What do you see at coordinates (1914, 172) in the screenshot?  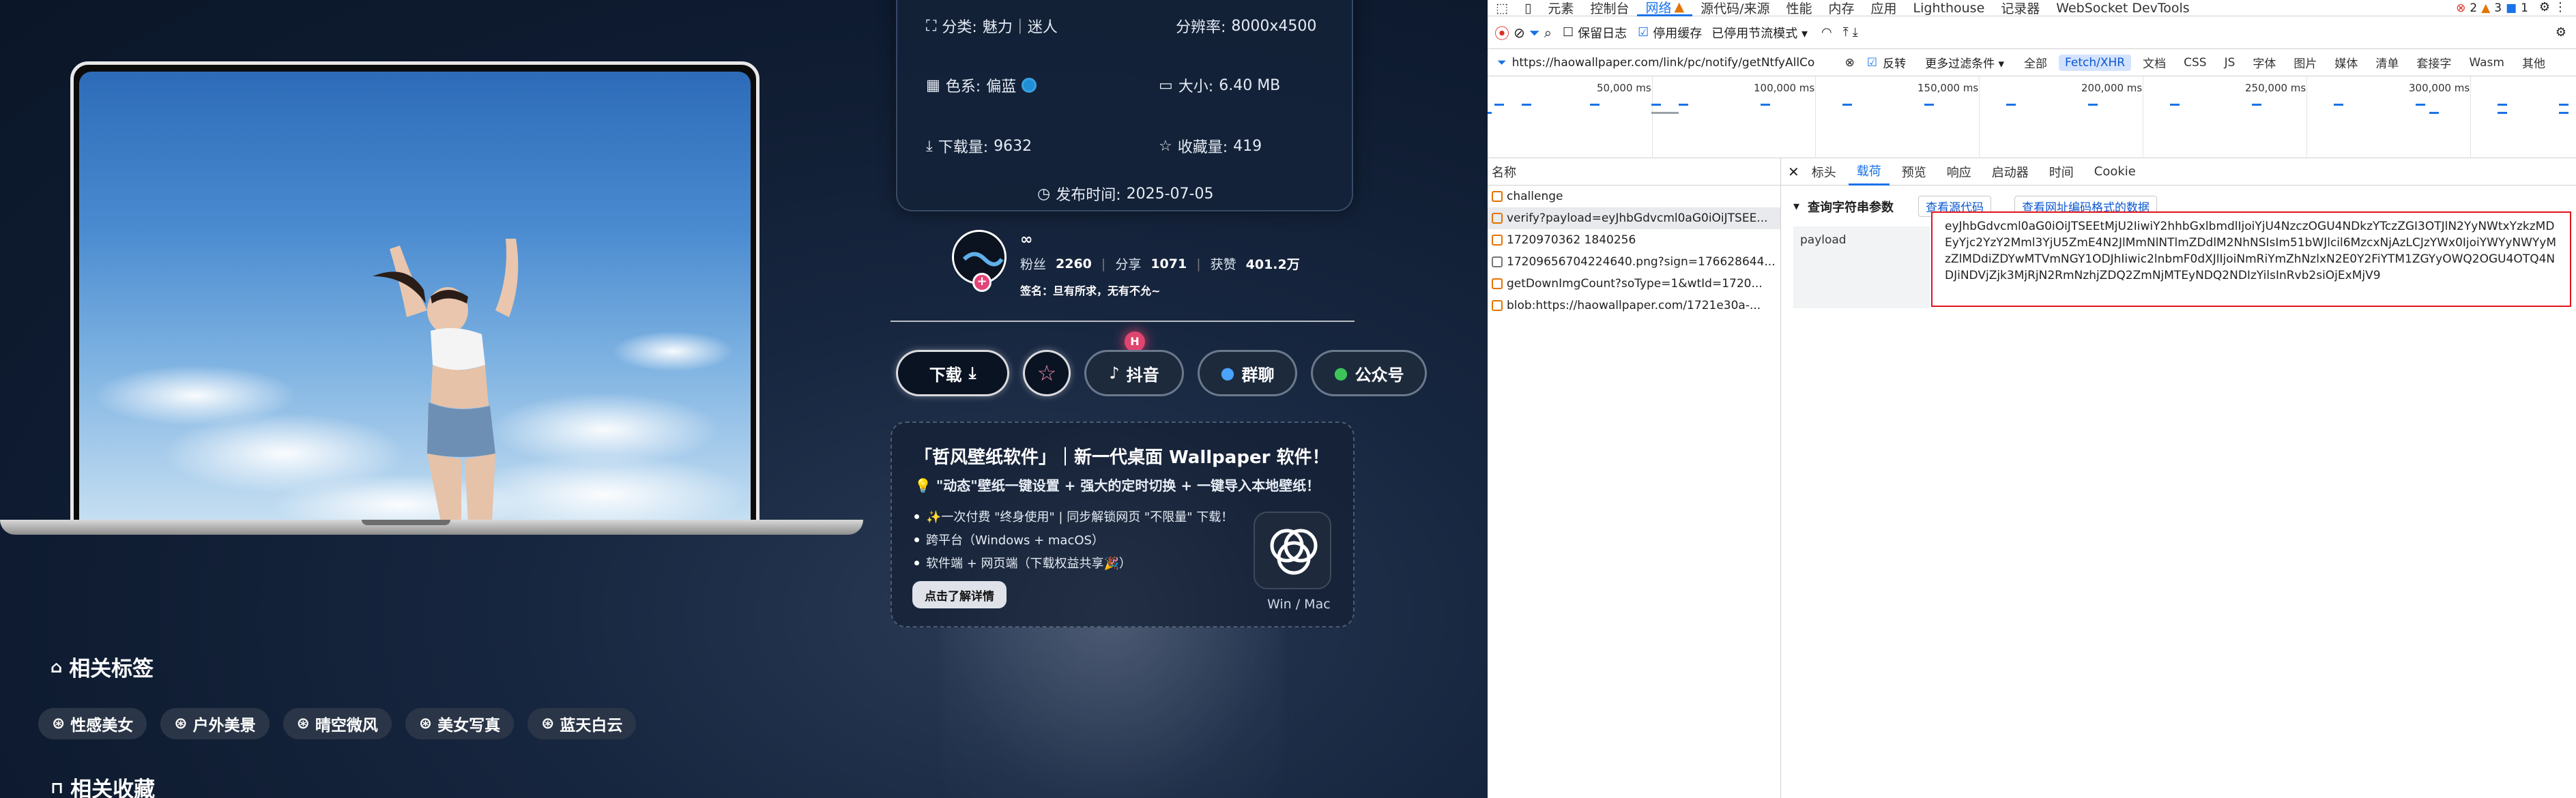 I see `tab-preview: 预览` at bounding box center [1914, 172].